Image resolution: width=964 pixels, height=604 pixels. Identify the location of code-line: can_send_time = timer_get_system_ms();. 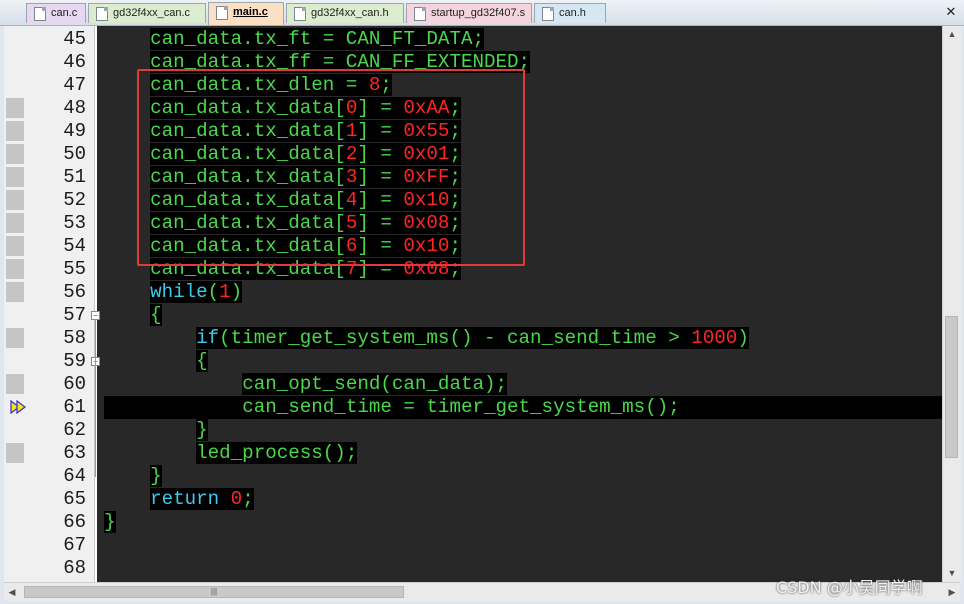
(392, 407).